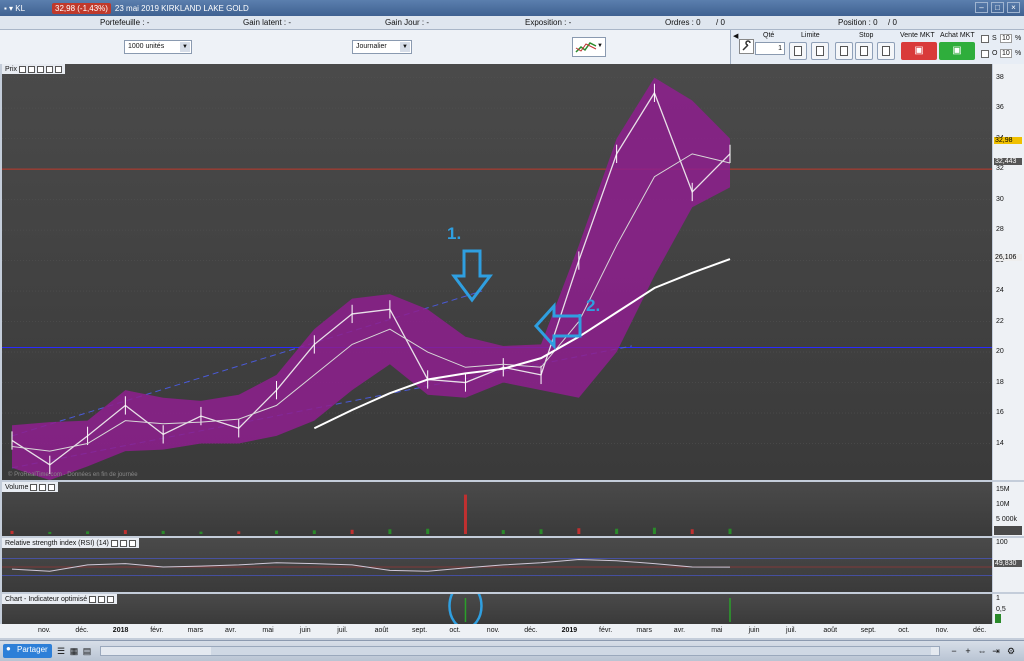 The height and width of the screenshot is (661, 1024). Describe the element at coordinates (996, 651) in the screenshot. I see `scroll-end-icon: ⇥` at that location.